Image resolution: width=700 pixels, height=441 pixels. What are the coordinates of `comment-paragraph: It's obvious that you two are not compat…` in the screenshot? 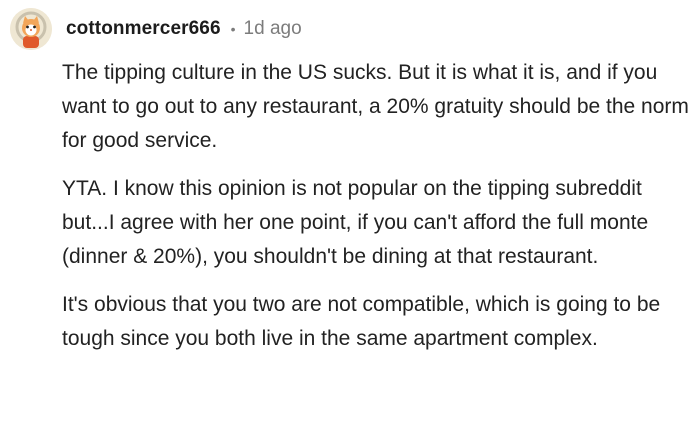 It's located at (361, 321).